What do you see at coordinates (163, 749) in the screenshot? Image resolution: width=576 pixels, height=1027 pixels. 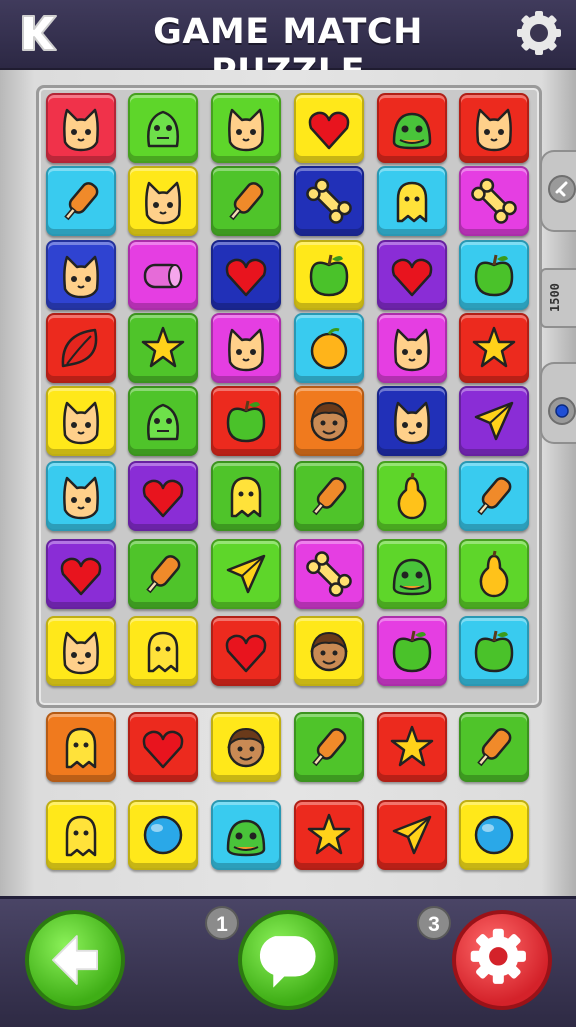 I see `heart-icon` at bounding box center [163, 749].